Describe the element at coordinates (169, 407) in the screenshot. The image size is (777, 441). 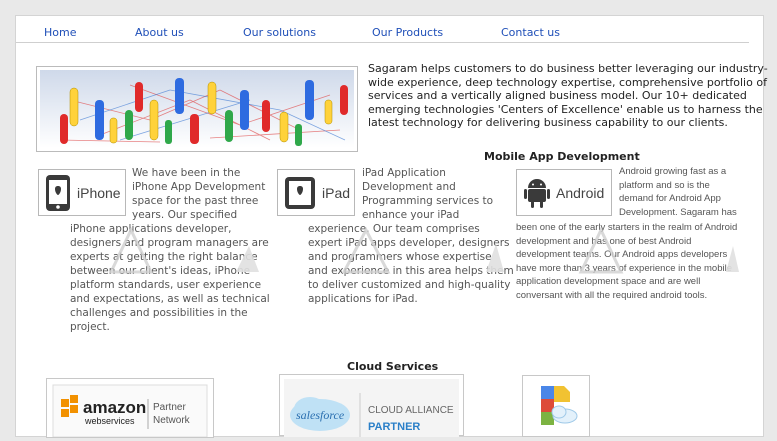
I see `aws-partner-text: Partner` at that location.